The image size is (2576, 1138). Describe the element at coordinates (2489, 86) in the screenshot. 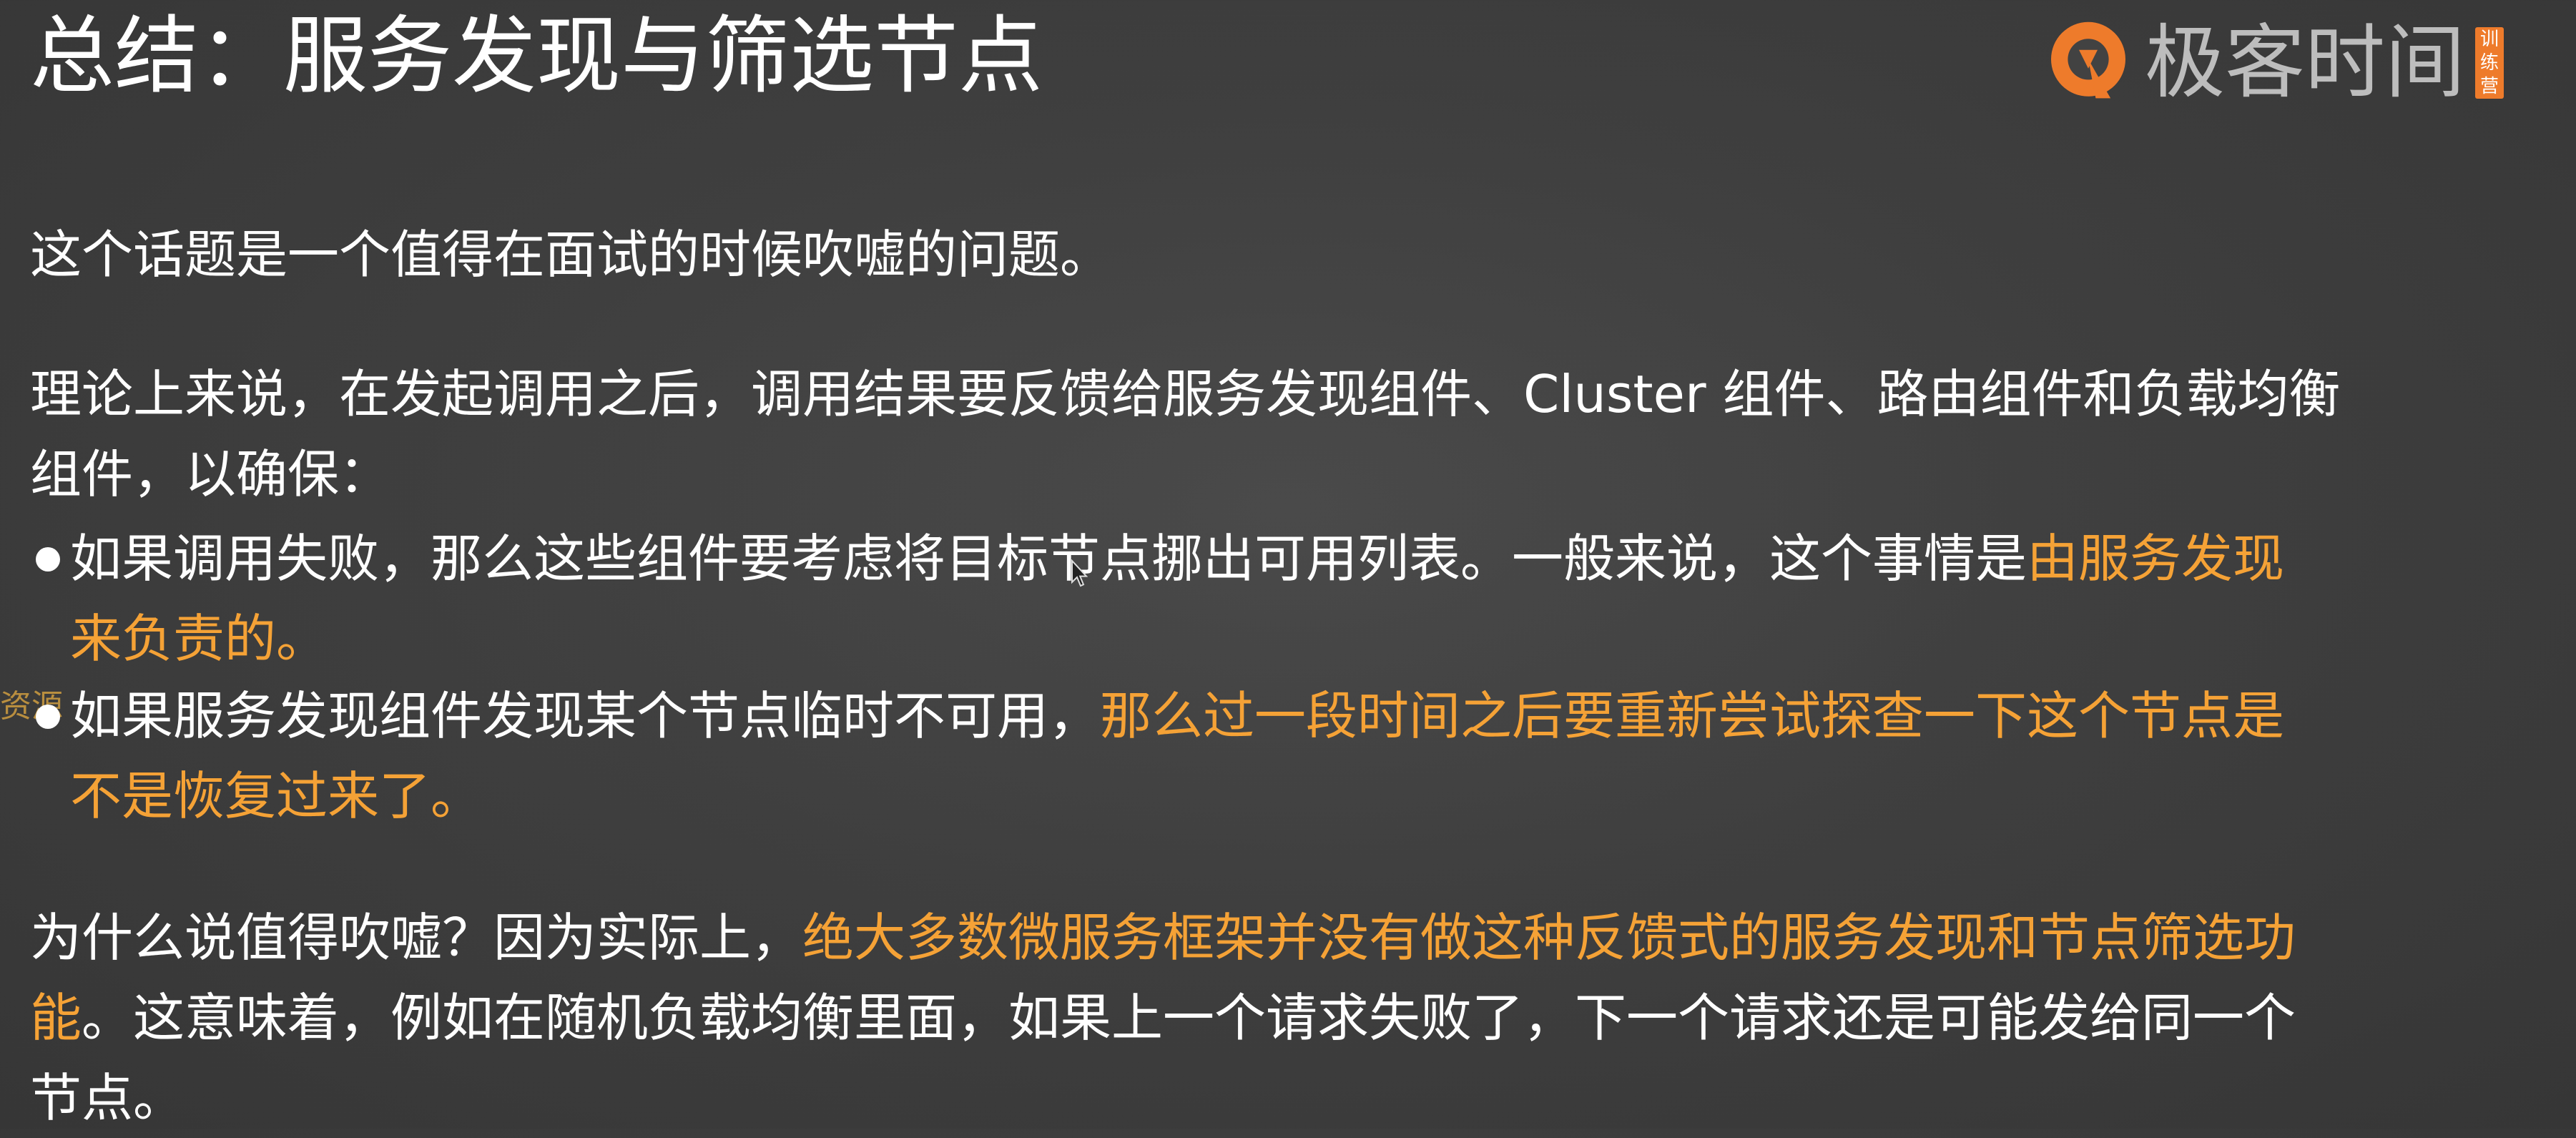

I see `logo-badge-char: 营` at that location.